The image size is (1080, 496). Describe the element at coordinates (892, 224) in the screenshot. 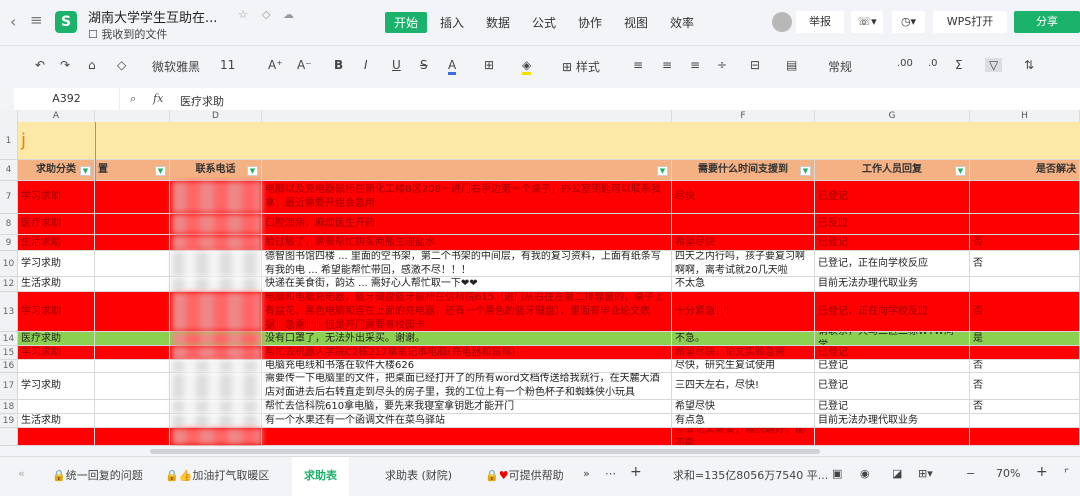

I see `cell-g: 已反应` at that location.